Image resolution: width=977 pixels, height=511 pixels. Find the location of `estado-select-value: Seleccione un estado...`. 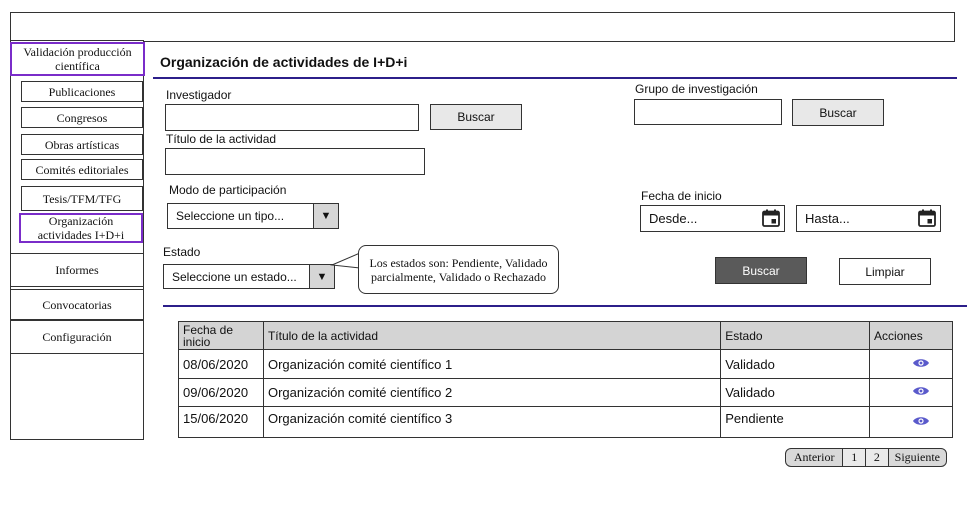

estado-select-value: Seleccione un estado... is located at coordinates (234, 276).